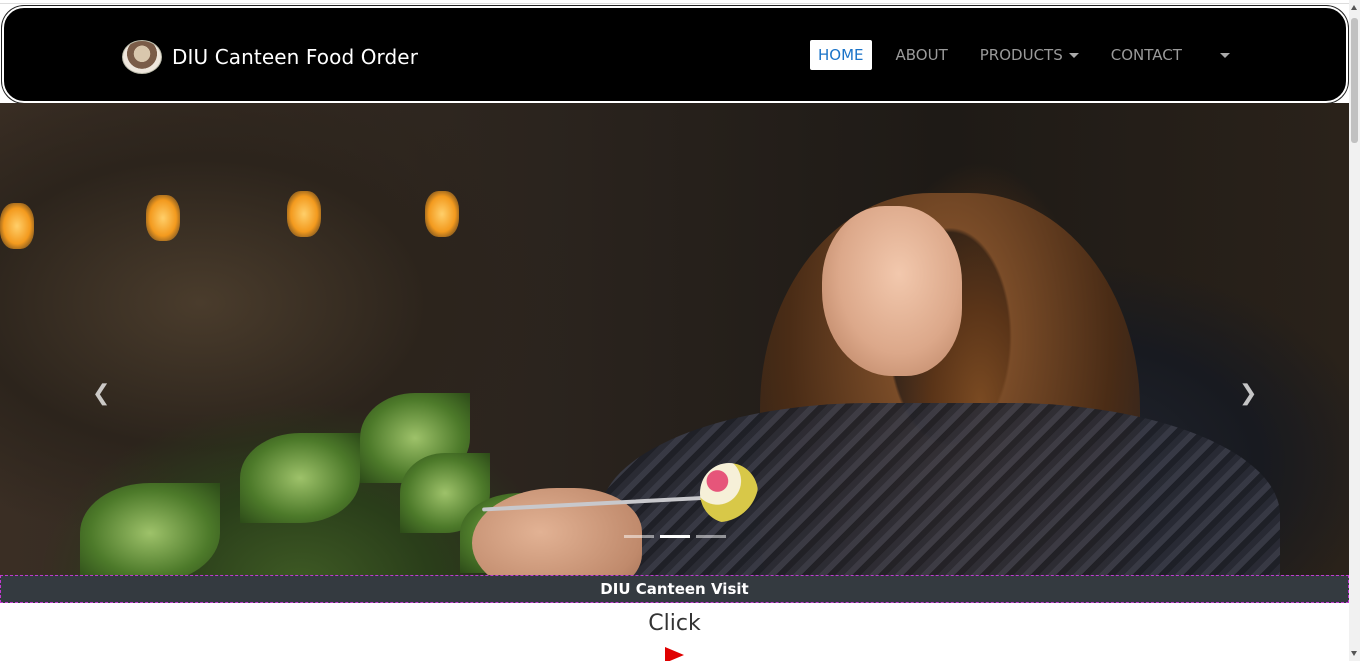 The height and width of the screenshot is (661, 1360). Describe the element at coordinates (1354, 653) in the screenshot. I see `scroll-down-icon` at that location.